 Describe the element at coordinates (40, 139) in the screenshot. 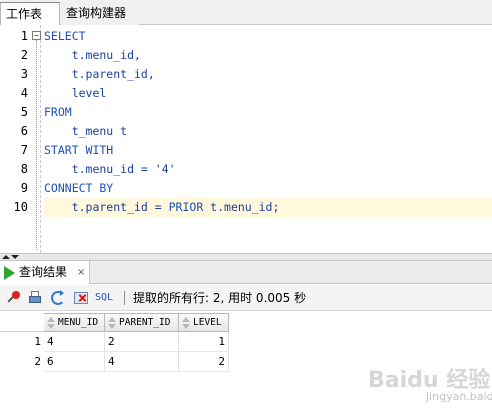

I see `gutter-divider` at that location.